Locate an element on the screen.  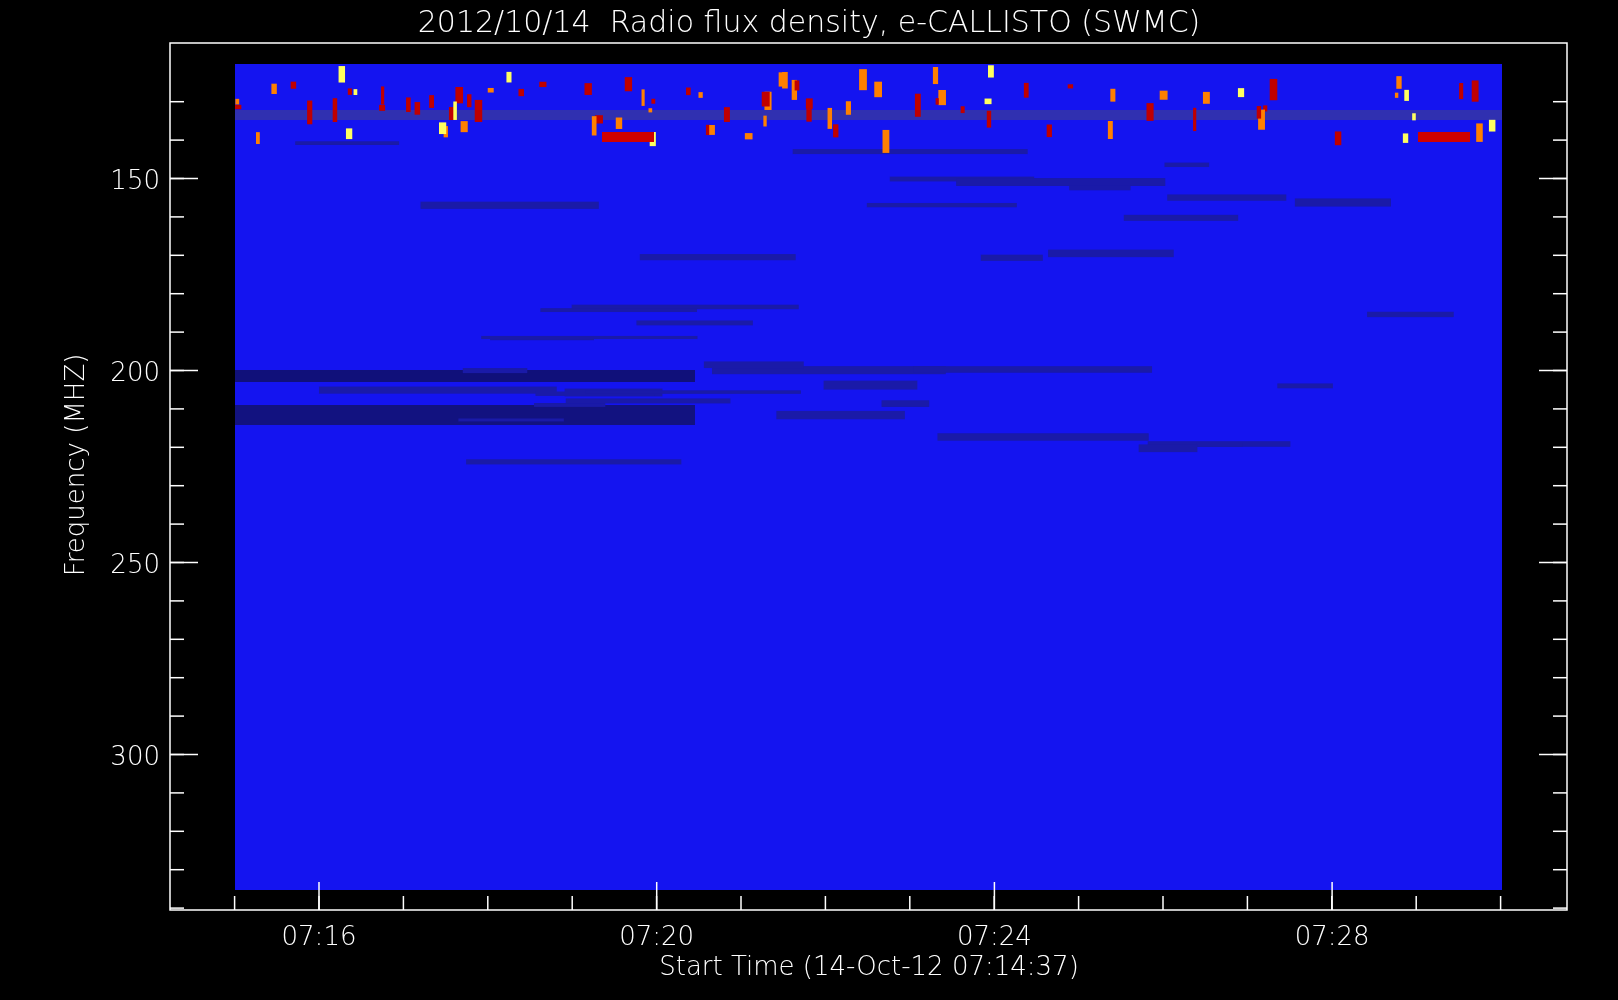
x-tick-label: 07:16 is located at coordinates (319, 936).